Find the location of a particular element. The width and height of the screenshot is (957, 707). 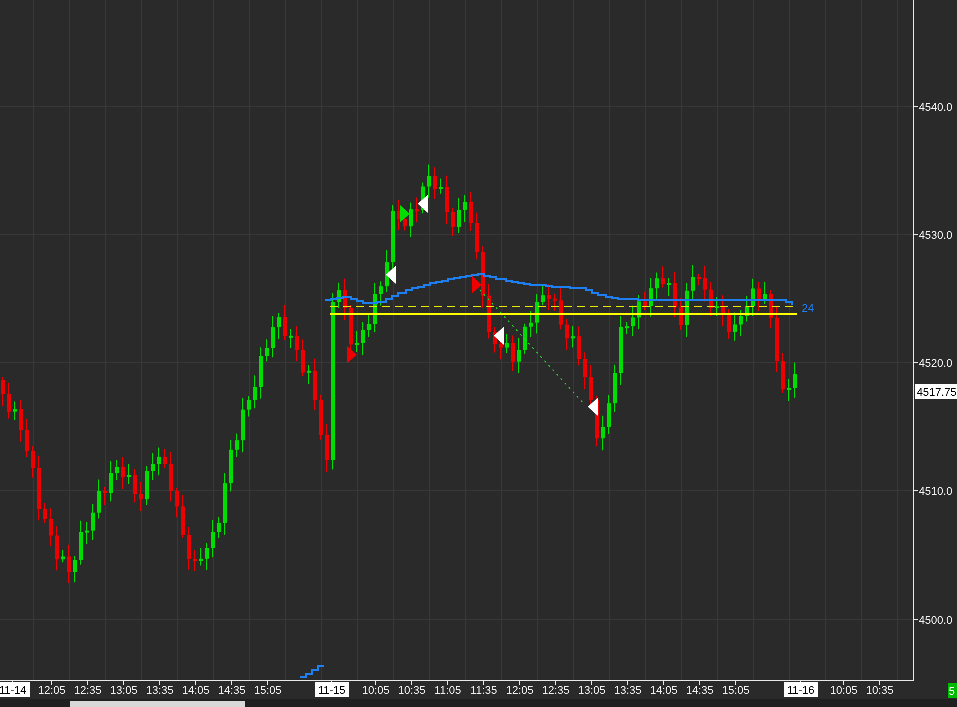

price-label: 4540.0 is located at coordinates (936, 108).